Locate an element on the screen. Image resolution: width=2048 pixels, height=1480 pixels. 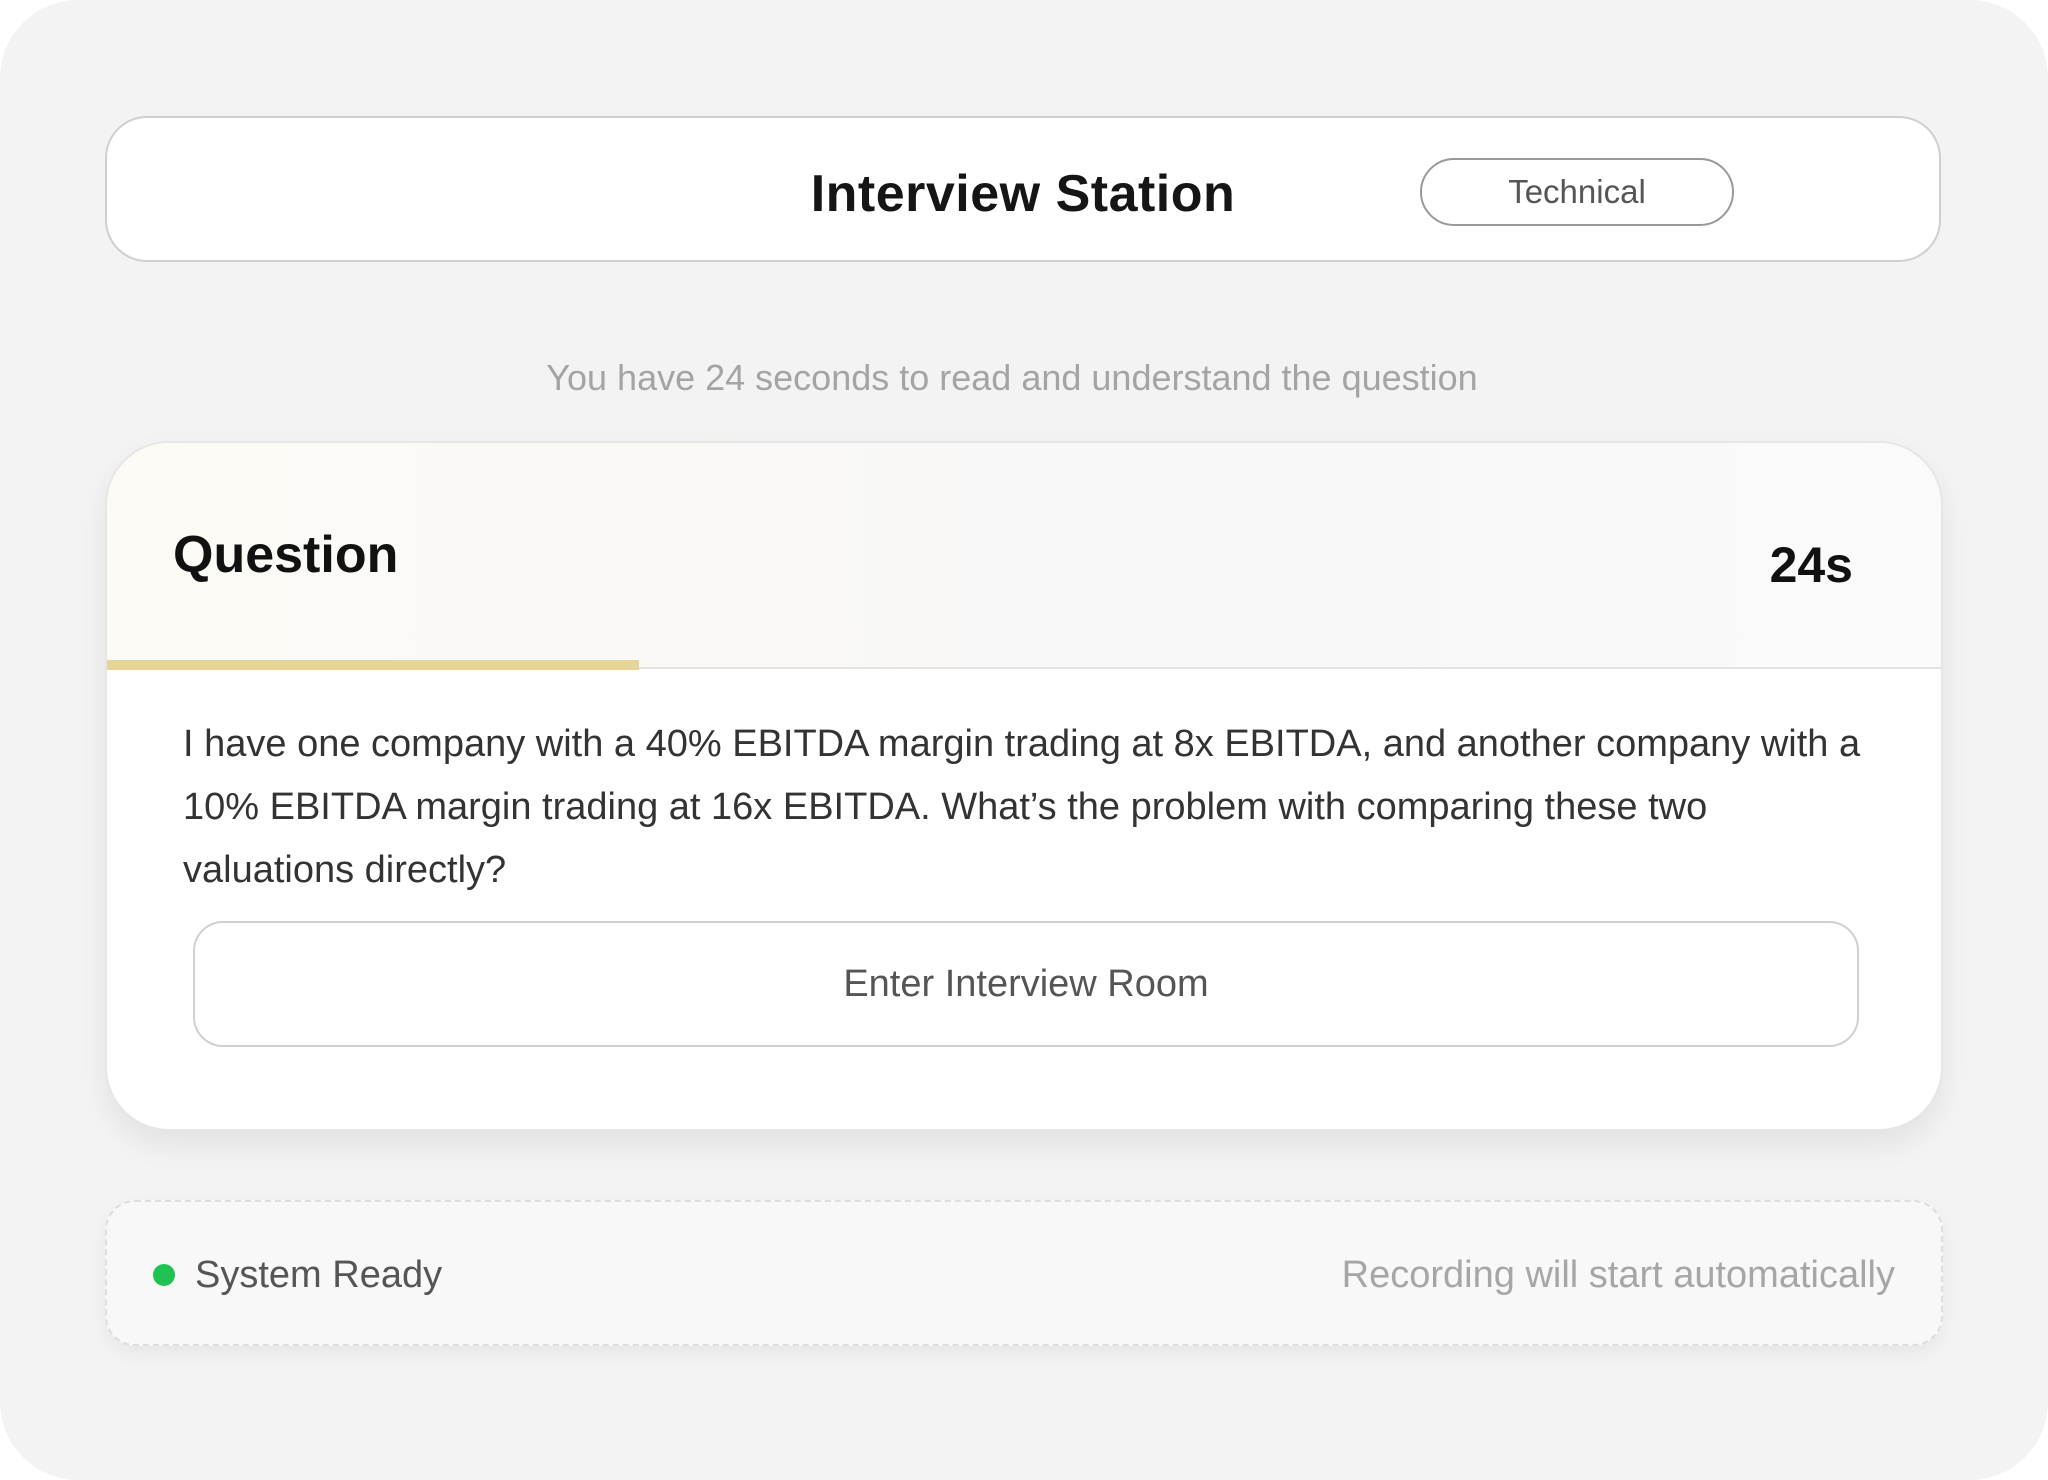
header-bar: Interview Station Technical is located at coordinates (1023, 189).